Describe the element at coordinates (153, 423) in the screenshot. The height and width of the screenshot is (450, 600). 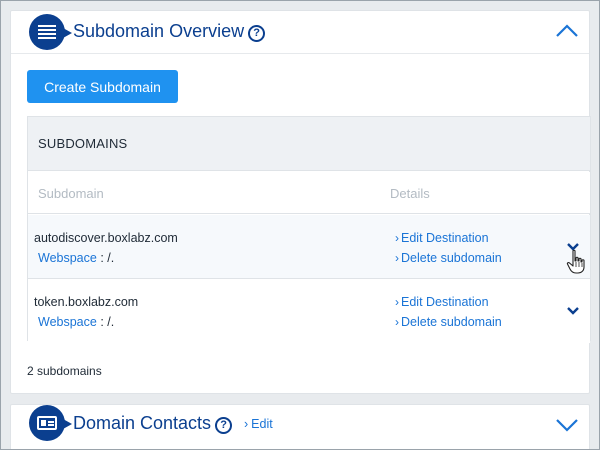
I see `section-title: Domain Contacts?` at that location.